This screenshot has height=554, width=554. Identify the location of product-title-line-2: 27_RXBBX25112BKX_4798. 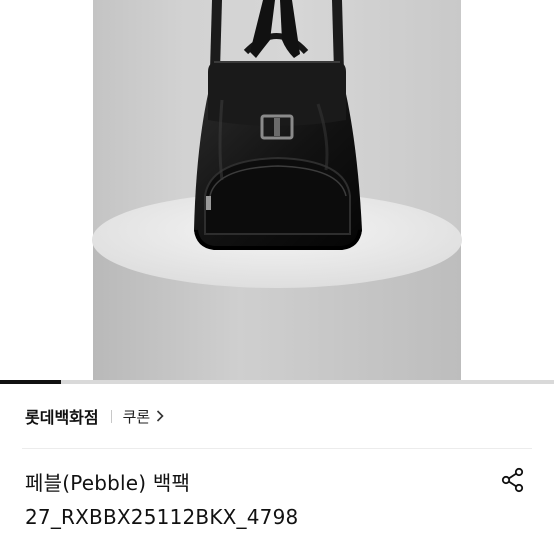
(162, 517).